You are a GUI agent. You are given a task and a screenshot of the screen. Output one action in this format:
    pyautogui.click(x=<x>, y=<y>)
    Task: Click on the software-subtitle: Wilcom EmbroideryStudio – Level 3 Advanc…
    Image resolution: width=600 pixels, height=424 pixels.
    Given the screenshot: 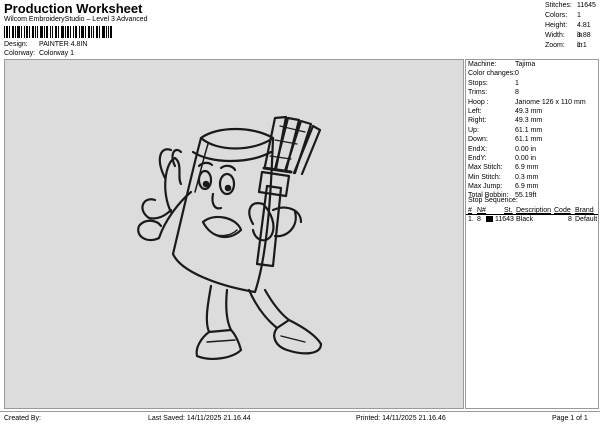 What is the action you would take?
    pyautogui.click(x=76, y=19)
    